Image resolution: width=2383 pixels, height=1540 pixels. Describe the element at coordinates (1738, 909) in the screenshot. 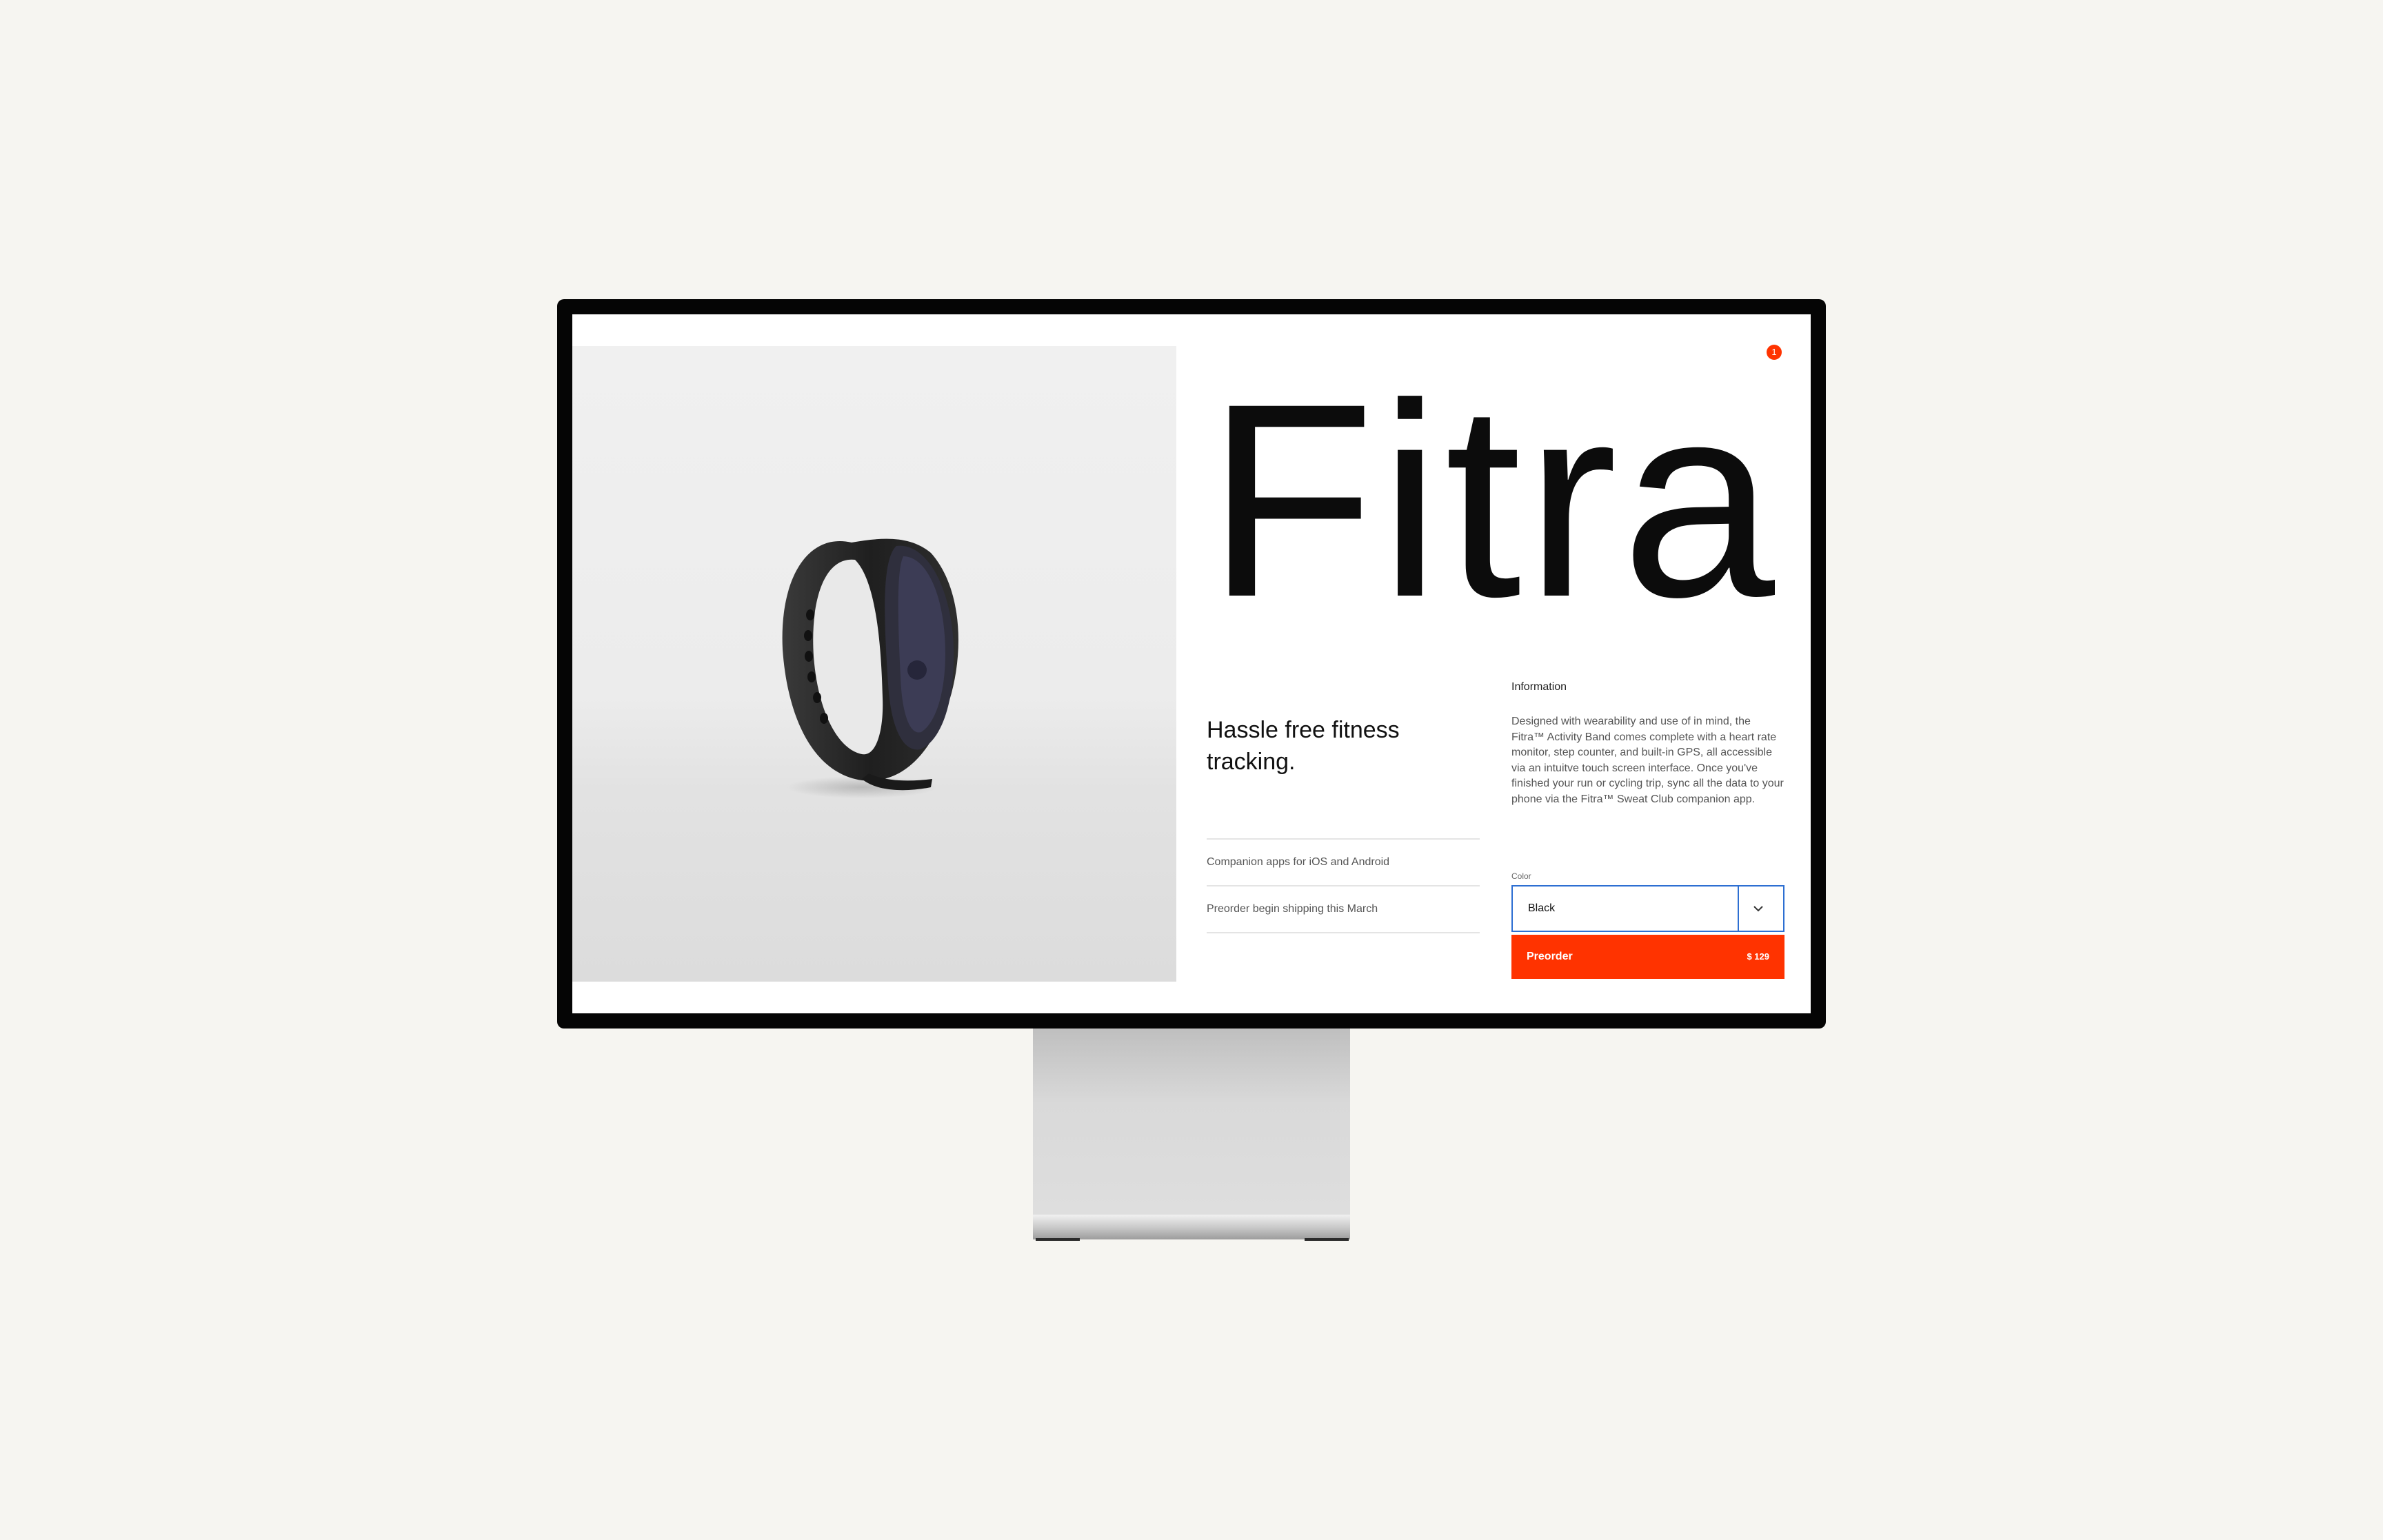

I see `select-divider` at that location.